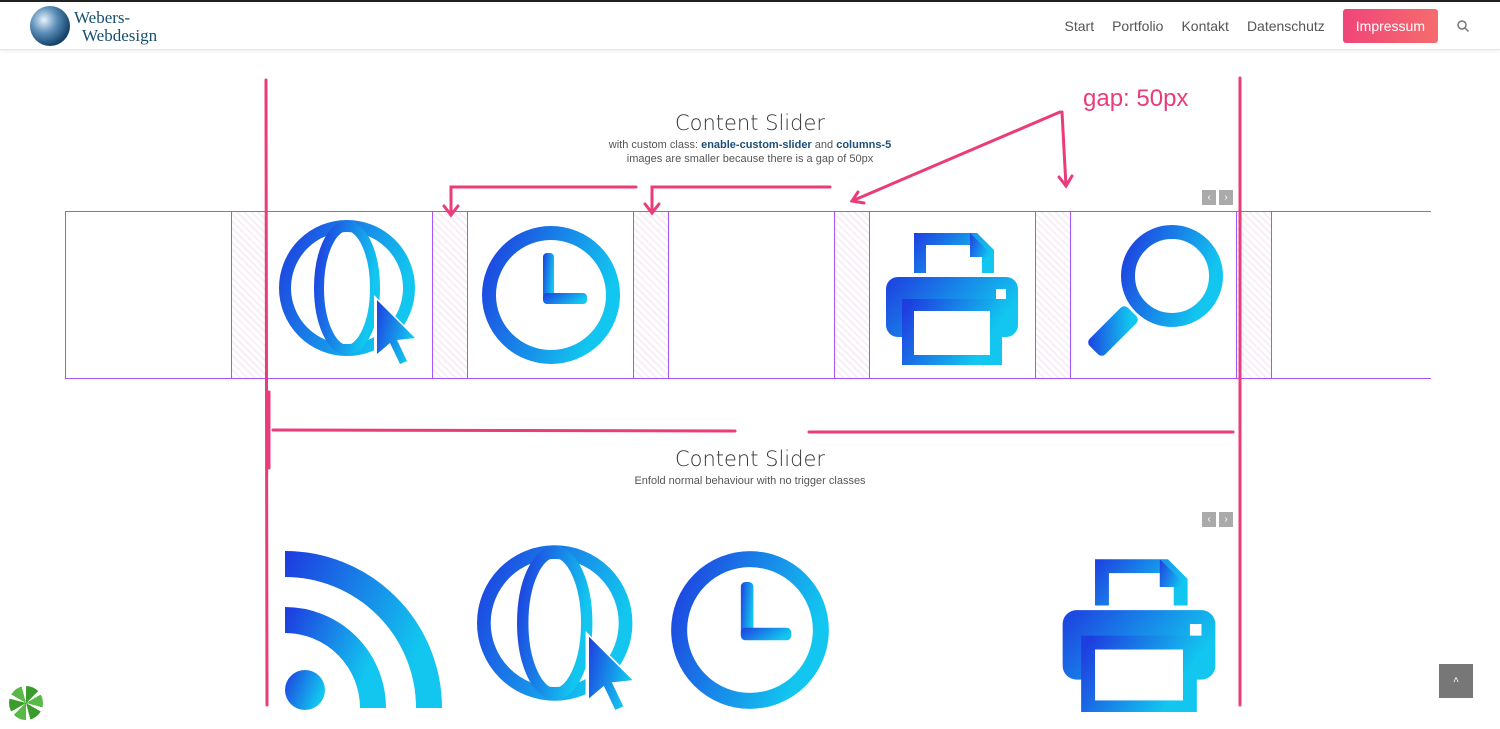 Image resolution: width=1500 pixels, height=729 pixels. Describe the element at coordinates (1456, 681) in the screenshot. I see `back-to-top-button: ˄` at that location.